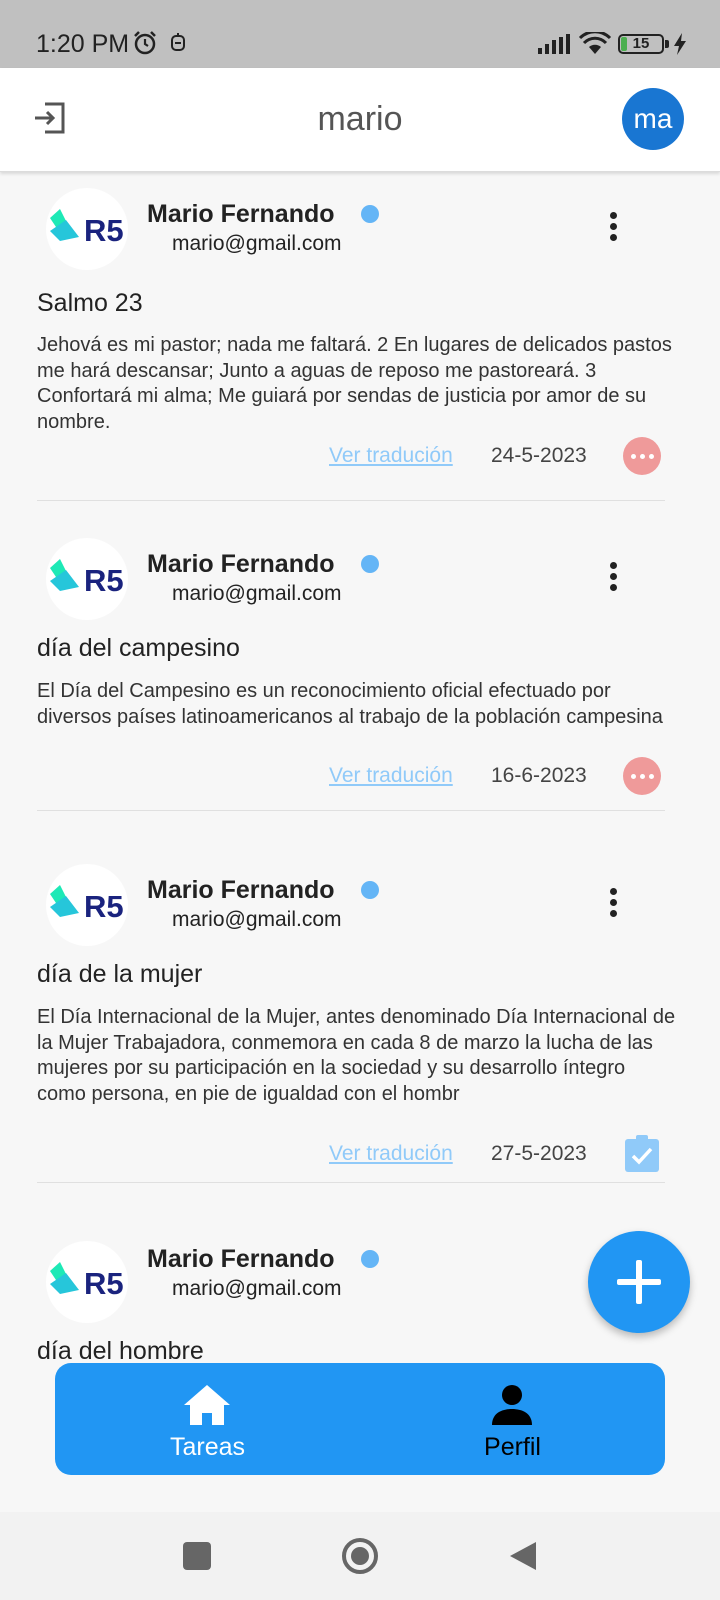 Image resolution: width=720 pixels, height=1600 pixels. I want to click on post-title: Salmo 23, so click(90, 303).